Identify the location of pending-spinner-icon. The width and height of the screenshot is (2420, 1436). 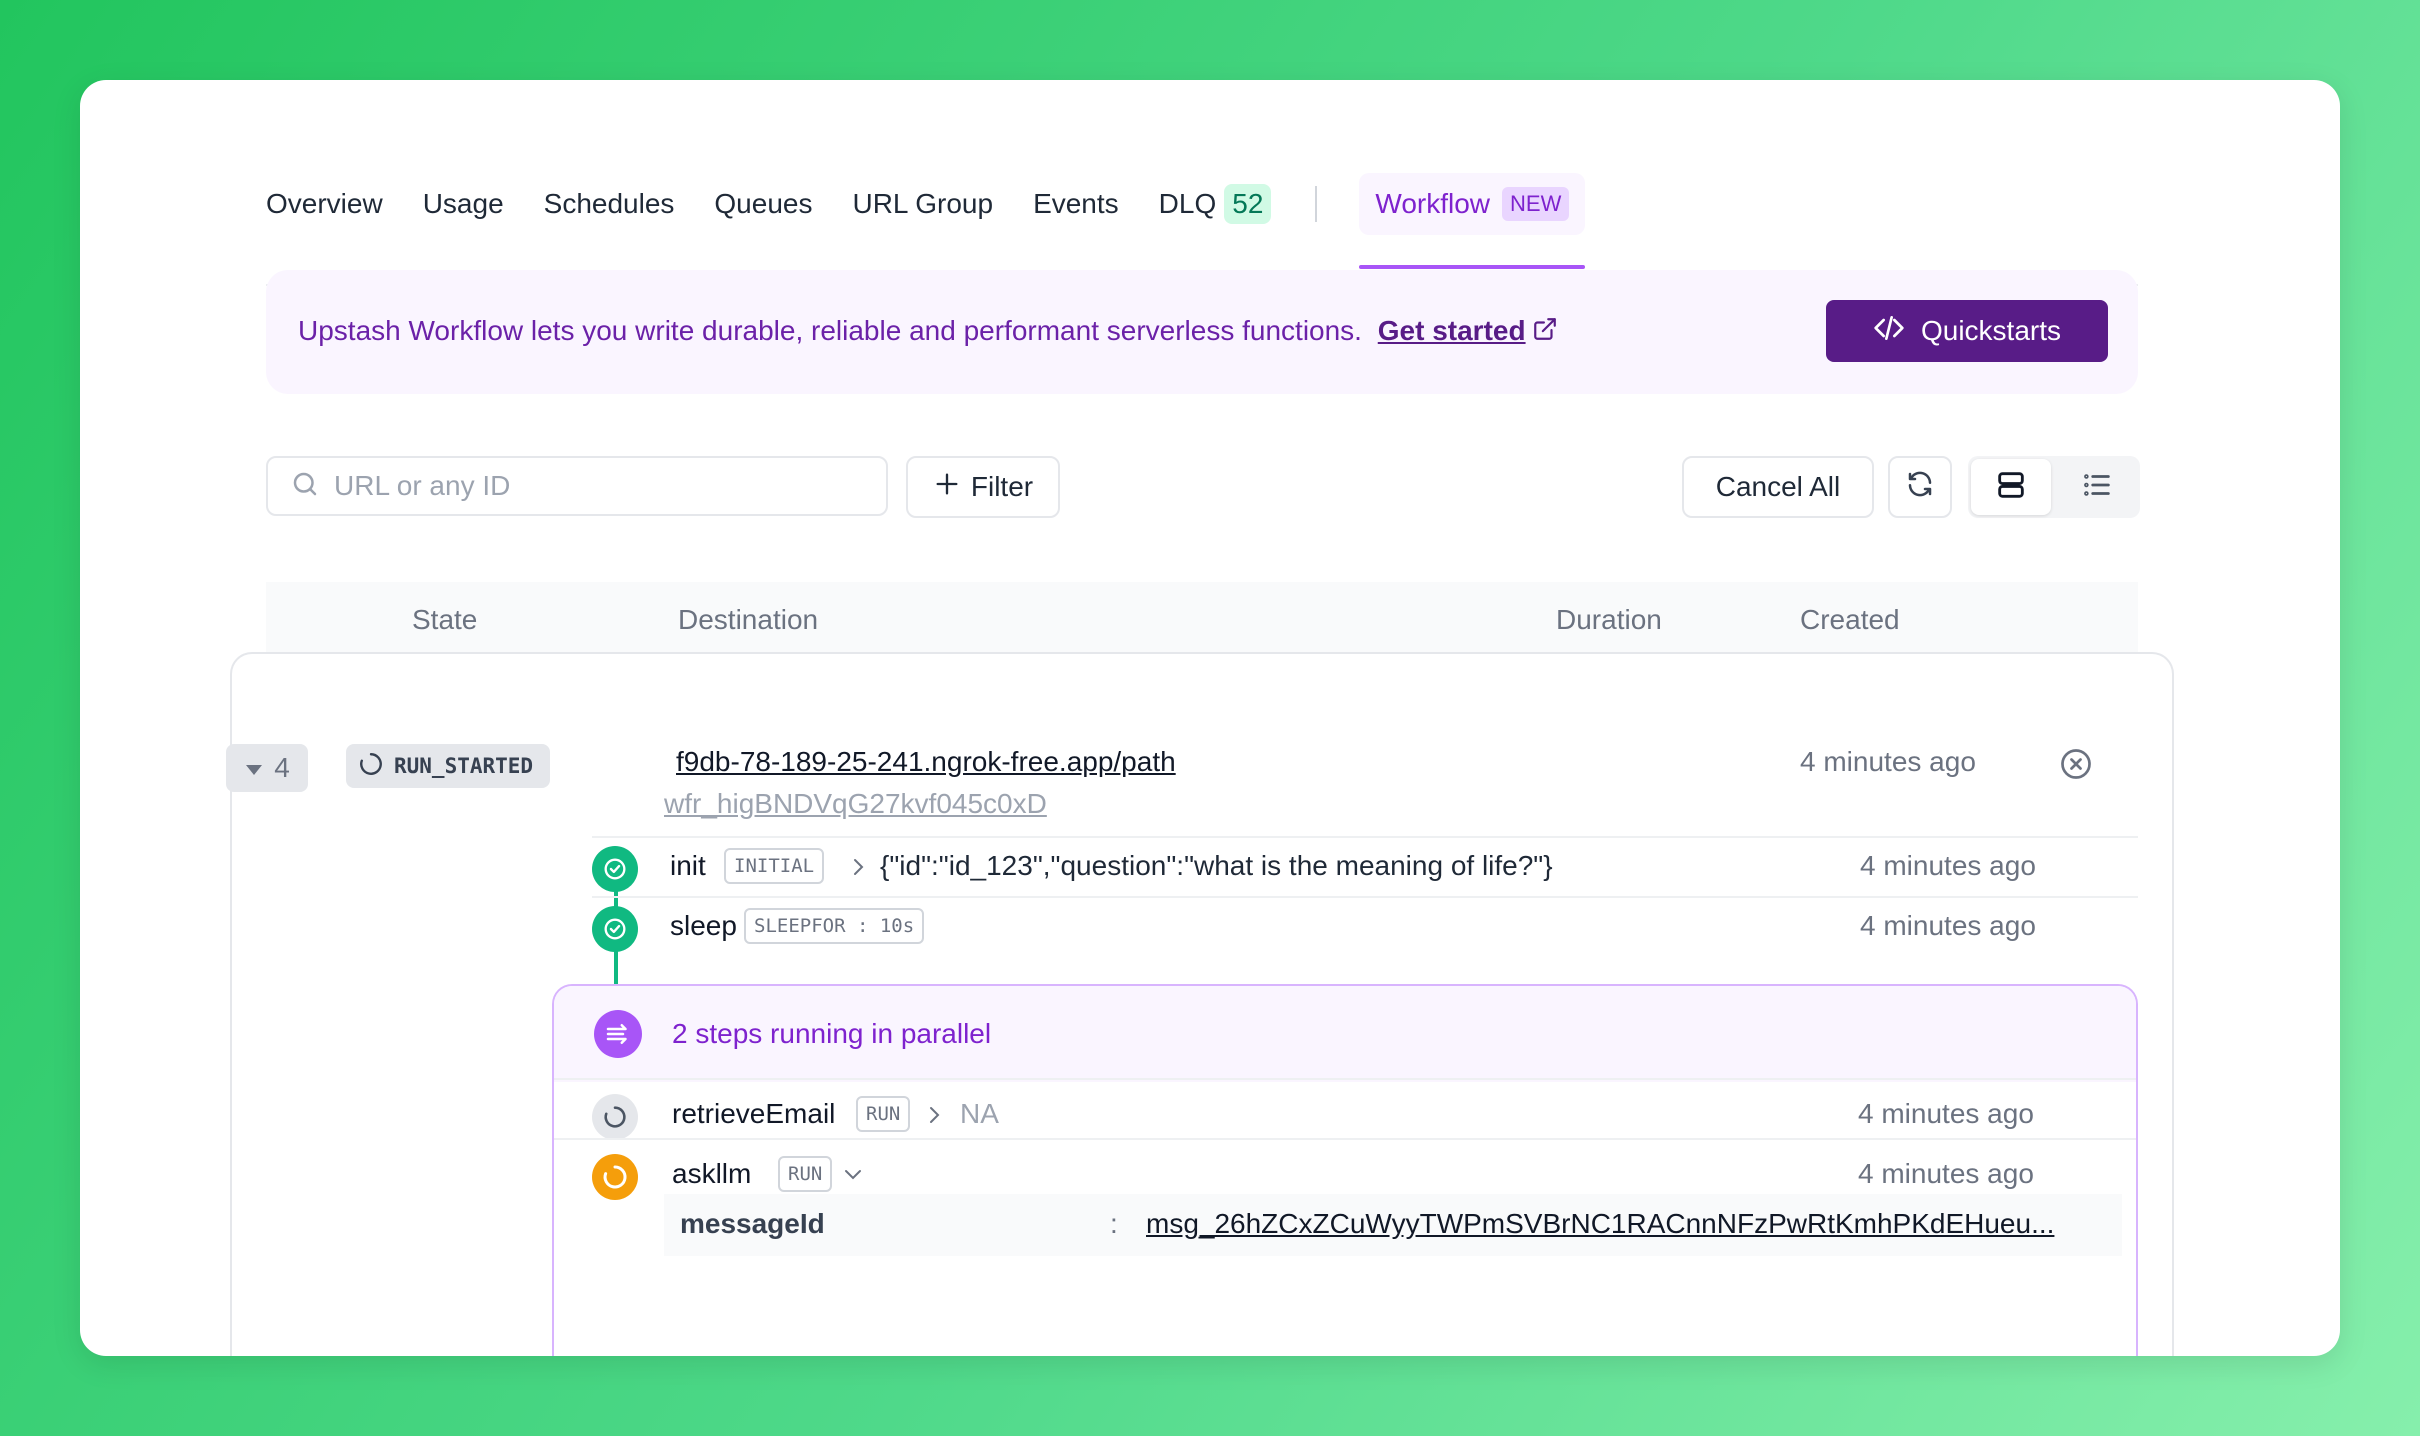
(615, 1117).